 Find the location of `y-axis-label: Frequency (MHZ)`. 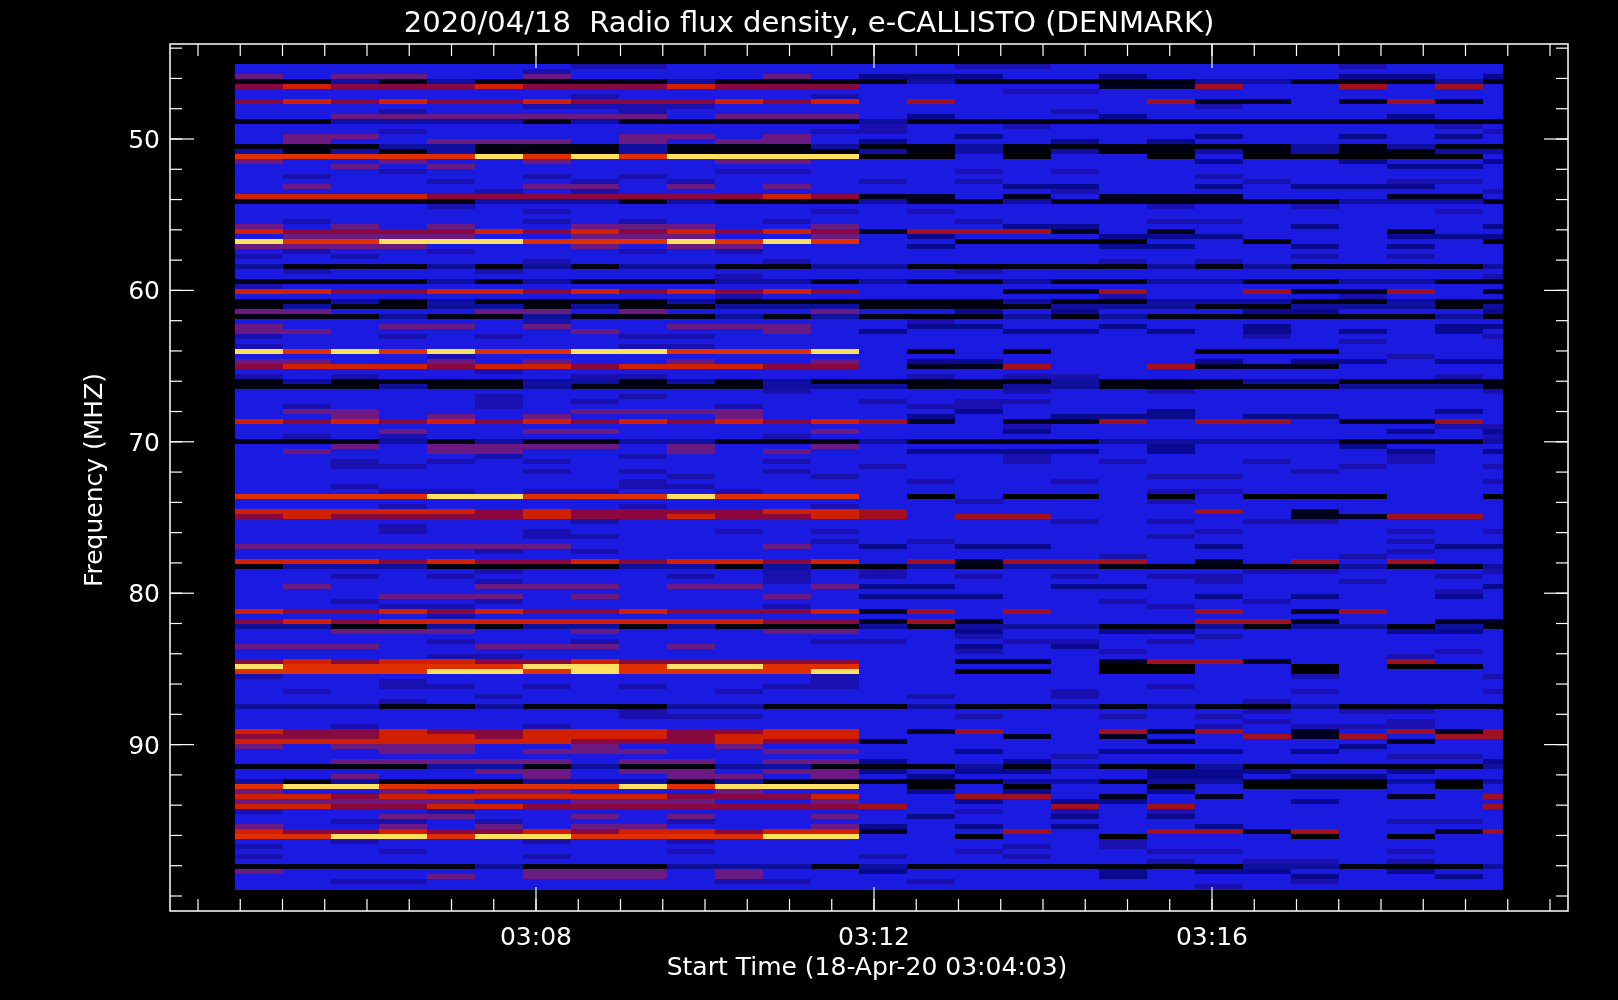

y-axis-label: Frequency (MHZ) is located at coordinates (93, 480).